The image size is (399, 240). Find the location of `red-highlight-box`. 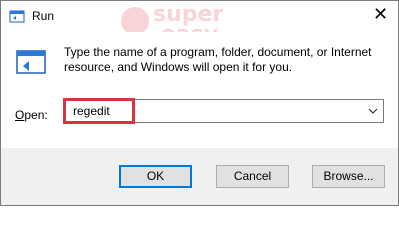

red-highlight-box is located at coordinates (99, 111).